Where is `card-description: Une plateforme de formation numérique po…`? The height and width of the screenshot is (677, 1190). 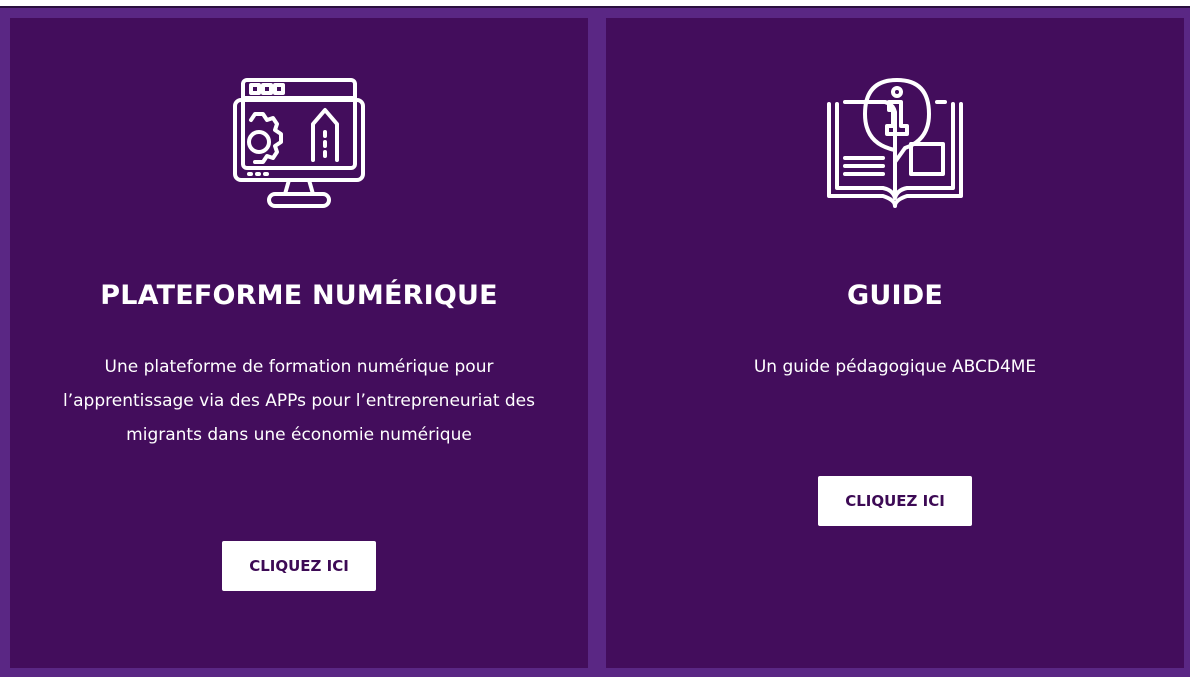 card-description: Une plateforme de formation numérique po… is located at coordinates (299, 401).